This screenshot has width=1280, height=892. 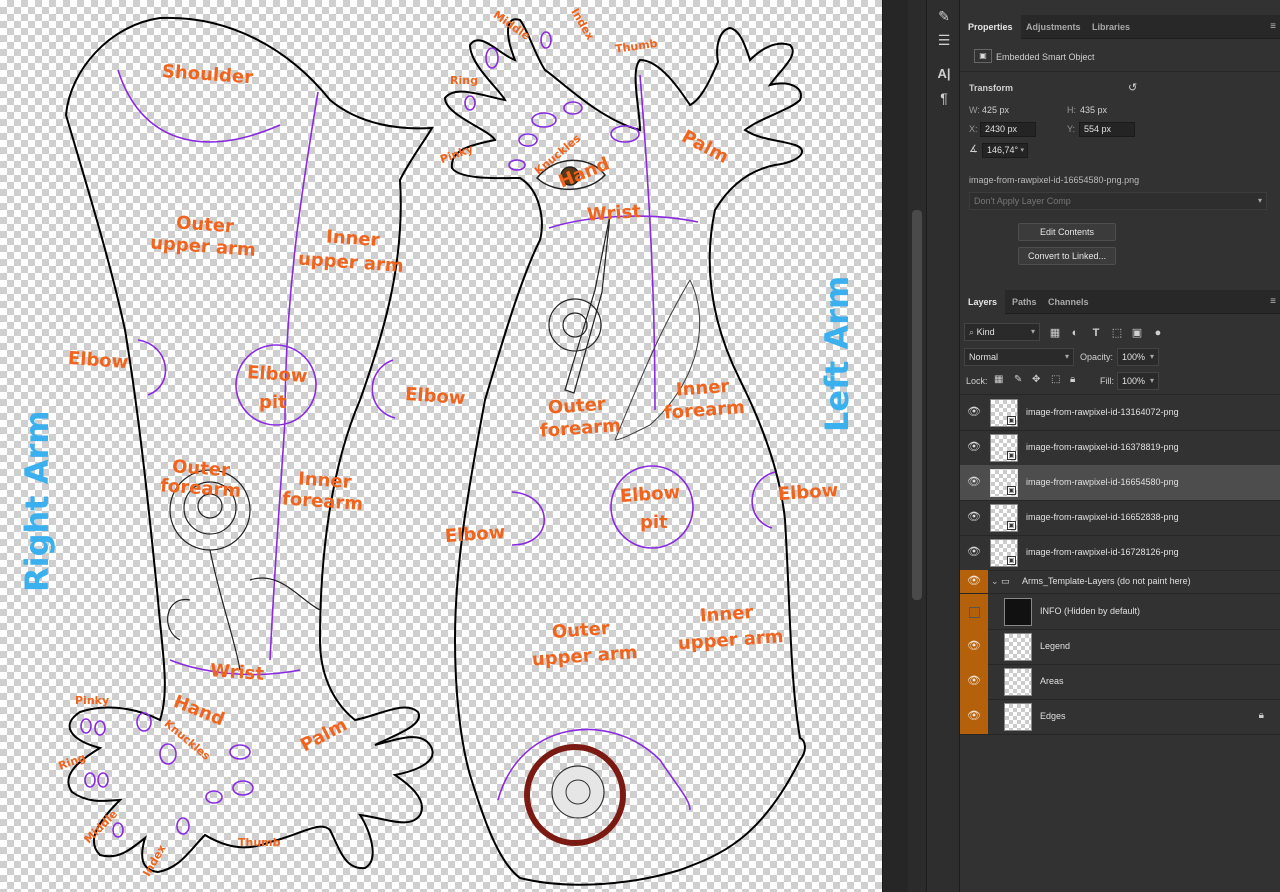 I want to click on lock-transparent-icon: ▦, so click(x=998, y=379).